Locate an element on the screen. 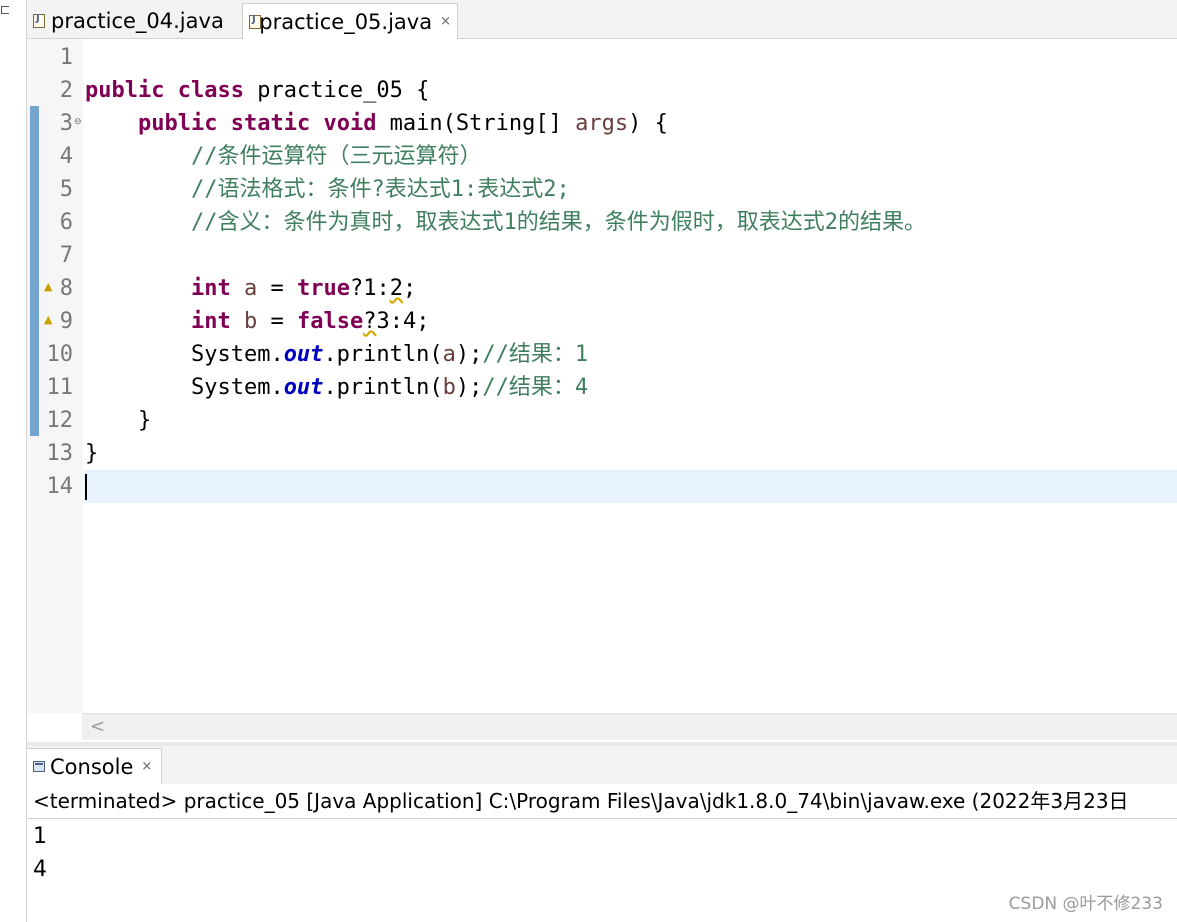 This screenshot has height=922, width=1177. current-line-highlight is located at coordinates (630, 486).